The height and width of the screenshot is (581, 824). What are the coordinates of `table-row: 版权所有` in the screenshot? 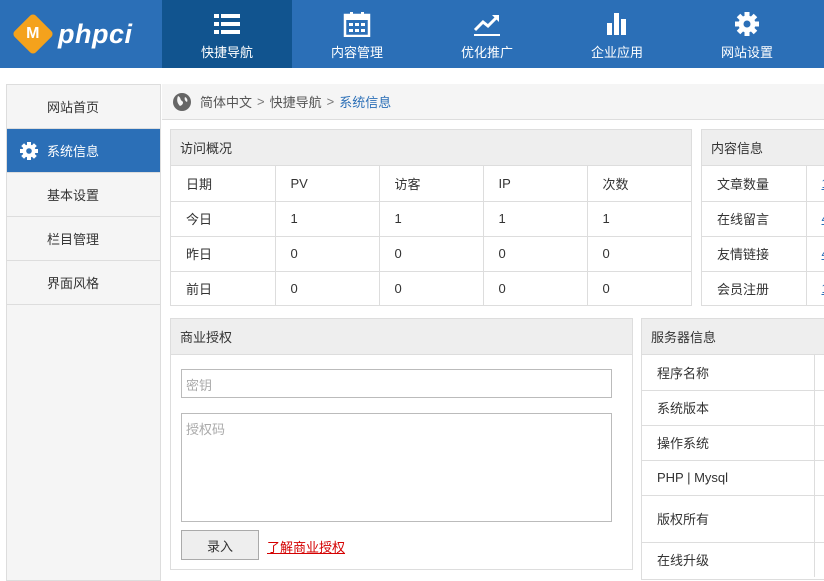 It's located at (733, 519).